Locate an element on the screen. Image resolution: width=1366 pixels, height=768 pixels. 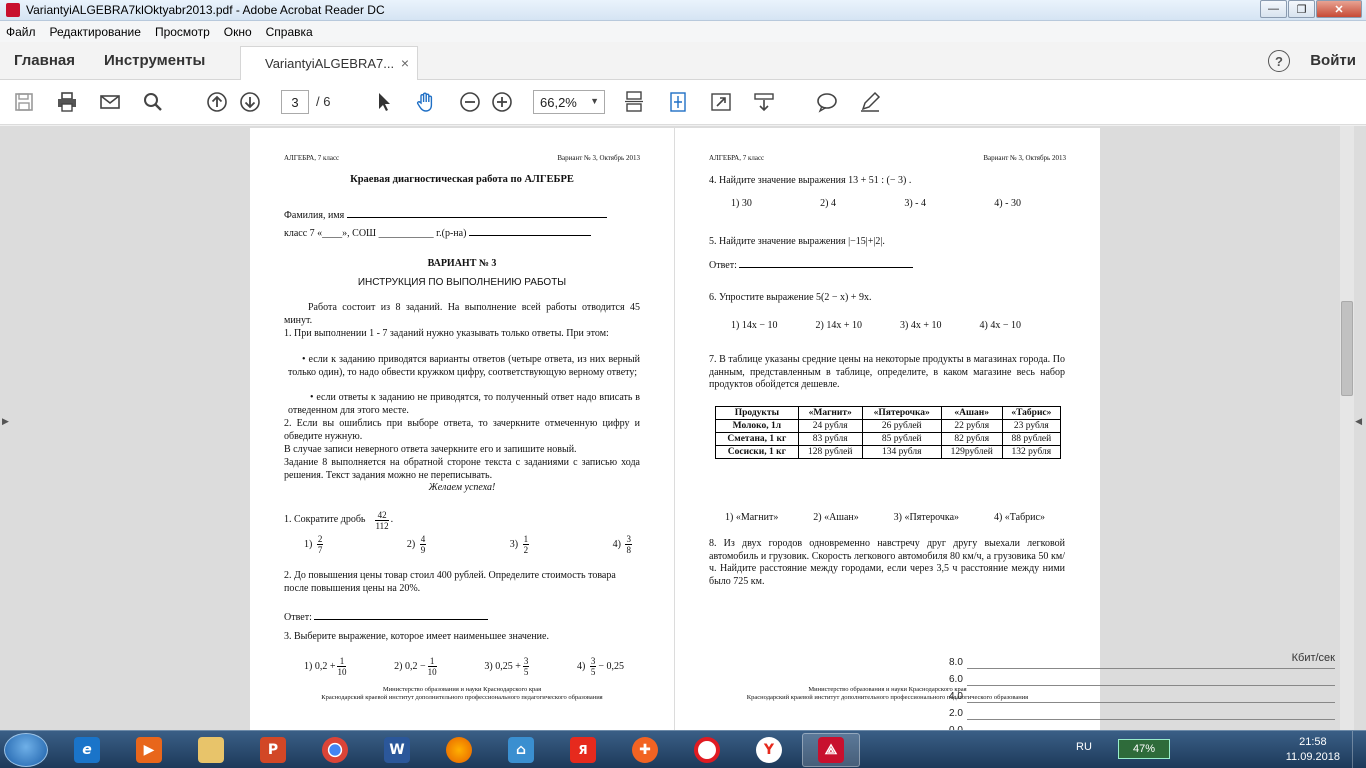
q7-option-4: 4) «Табрис» is located at coordinates (1019, 518).